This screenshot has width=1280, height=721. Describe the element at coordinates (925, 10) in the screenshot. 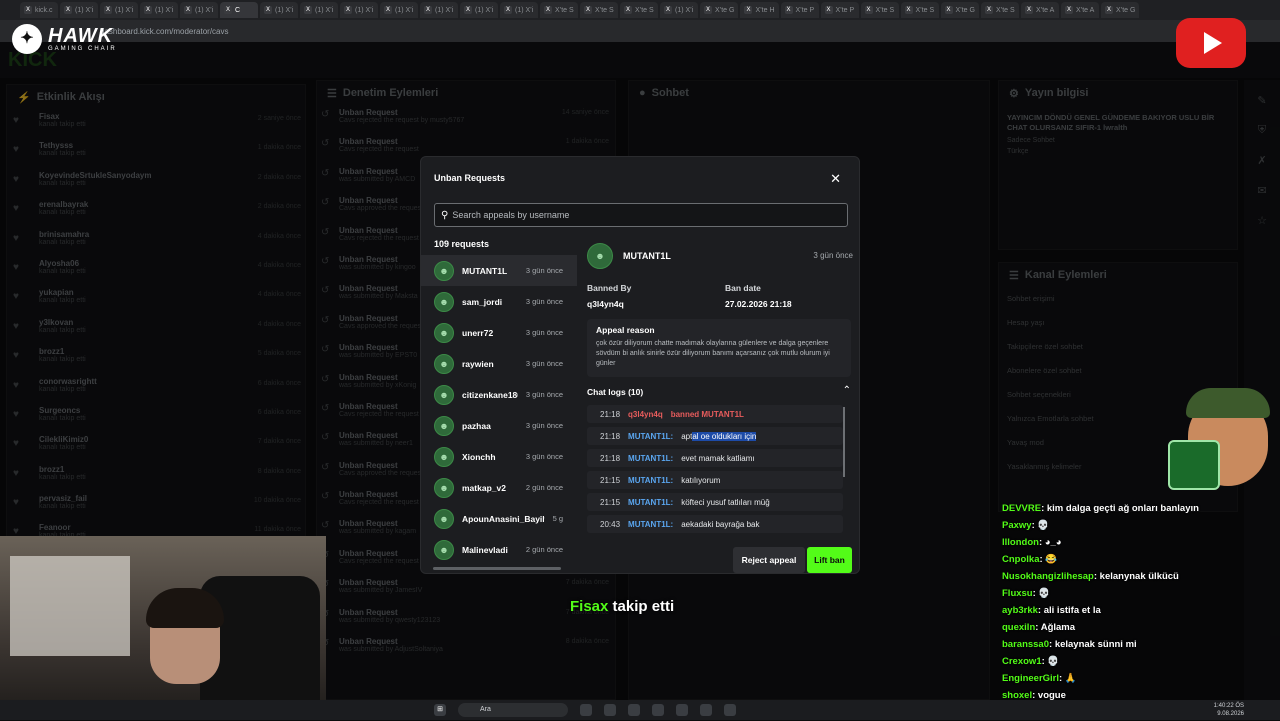

I see `tab-label: X’te S` at that location.